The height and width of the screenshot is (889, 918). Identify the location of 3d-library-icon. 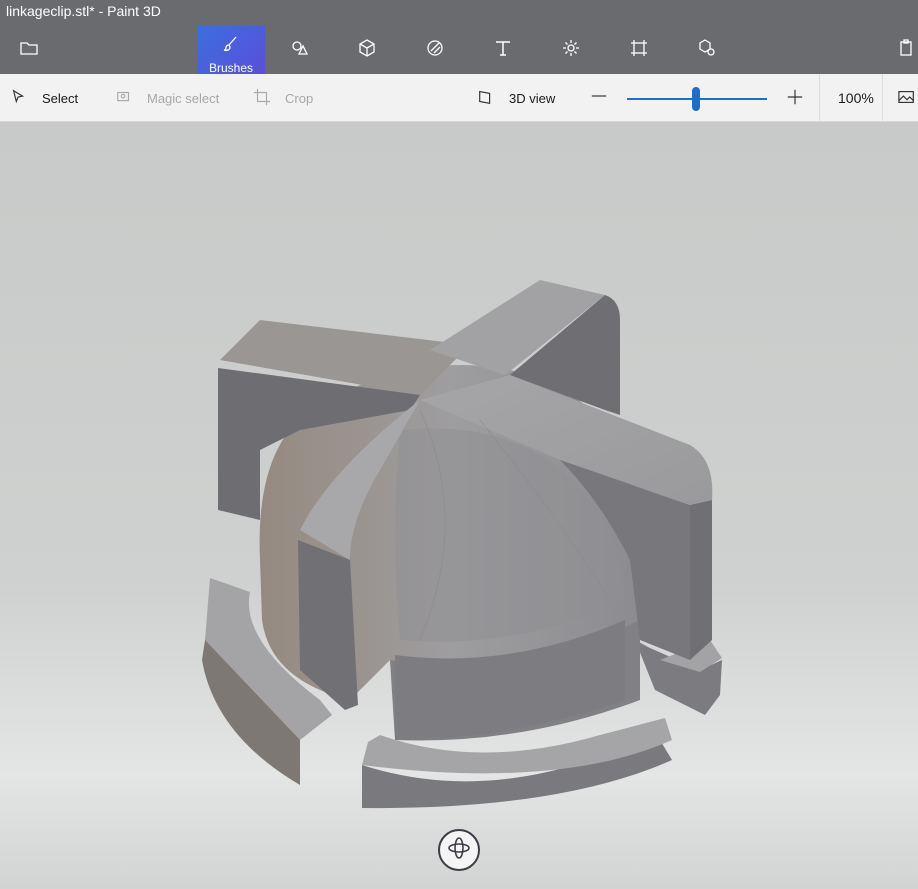
(707, 50).